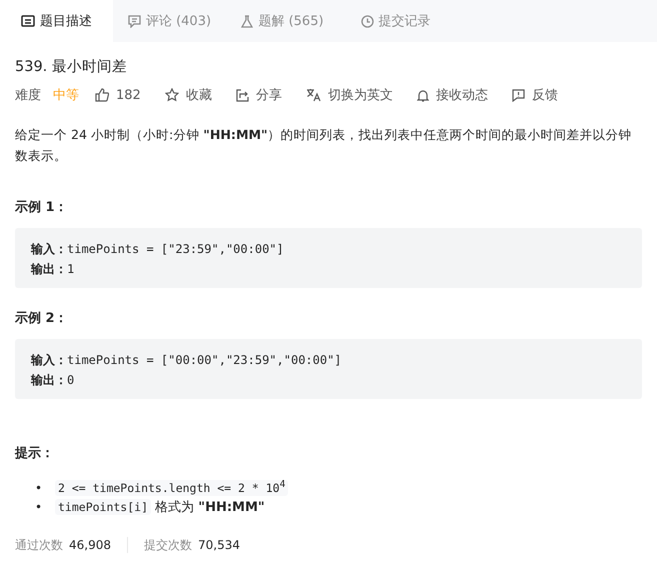 The image size is (657, 574). Describe the element at coordinates (535, 95) in the screenshot. I see `action-button: 反馈` at that location.